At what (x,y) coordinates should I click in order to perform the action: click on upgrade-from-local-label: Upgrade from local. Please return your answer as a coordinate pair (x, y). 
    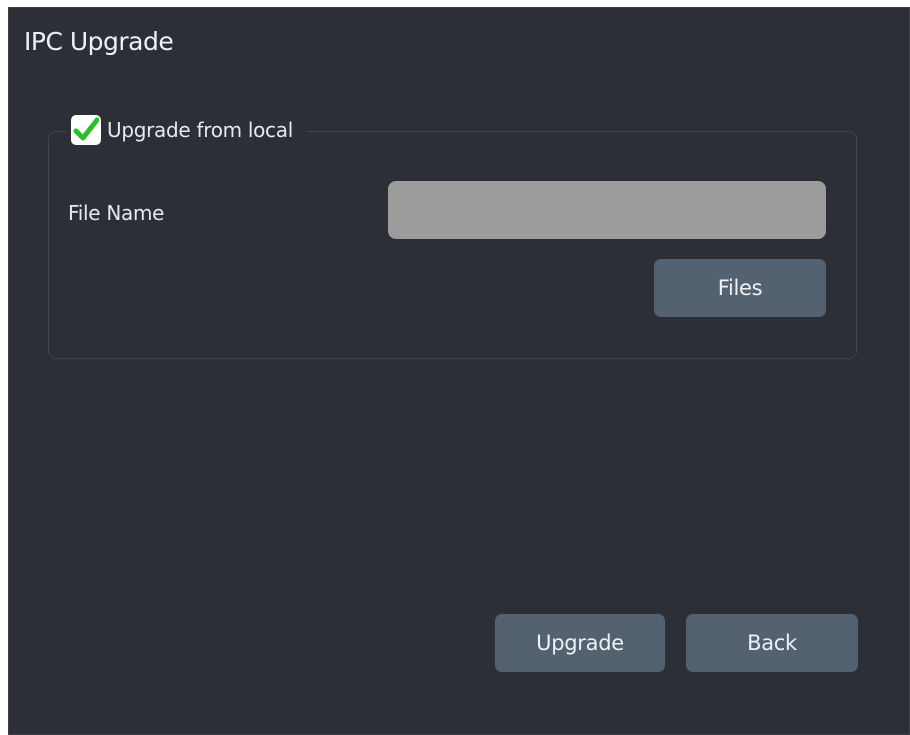
    Looking at the image, I should click on (200, 130).